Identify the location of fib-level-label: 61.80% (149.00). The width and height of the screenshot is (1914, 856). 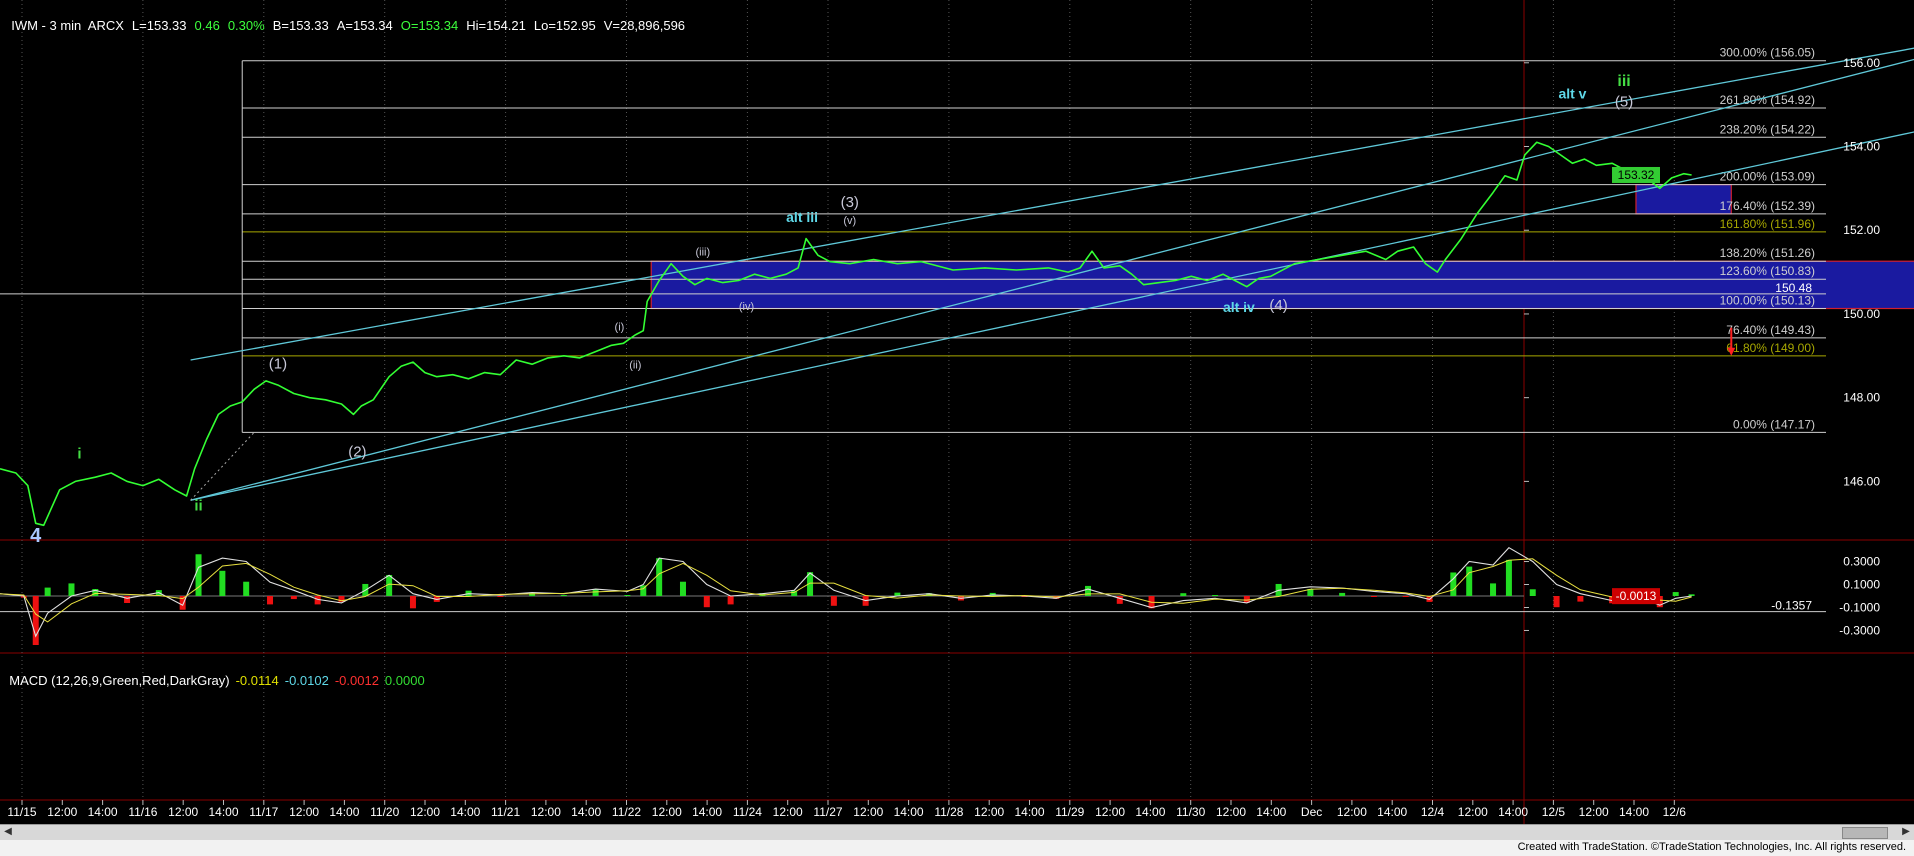
(1770, 348).